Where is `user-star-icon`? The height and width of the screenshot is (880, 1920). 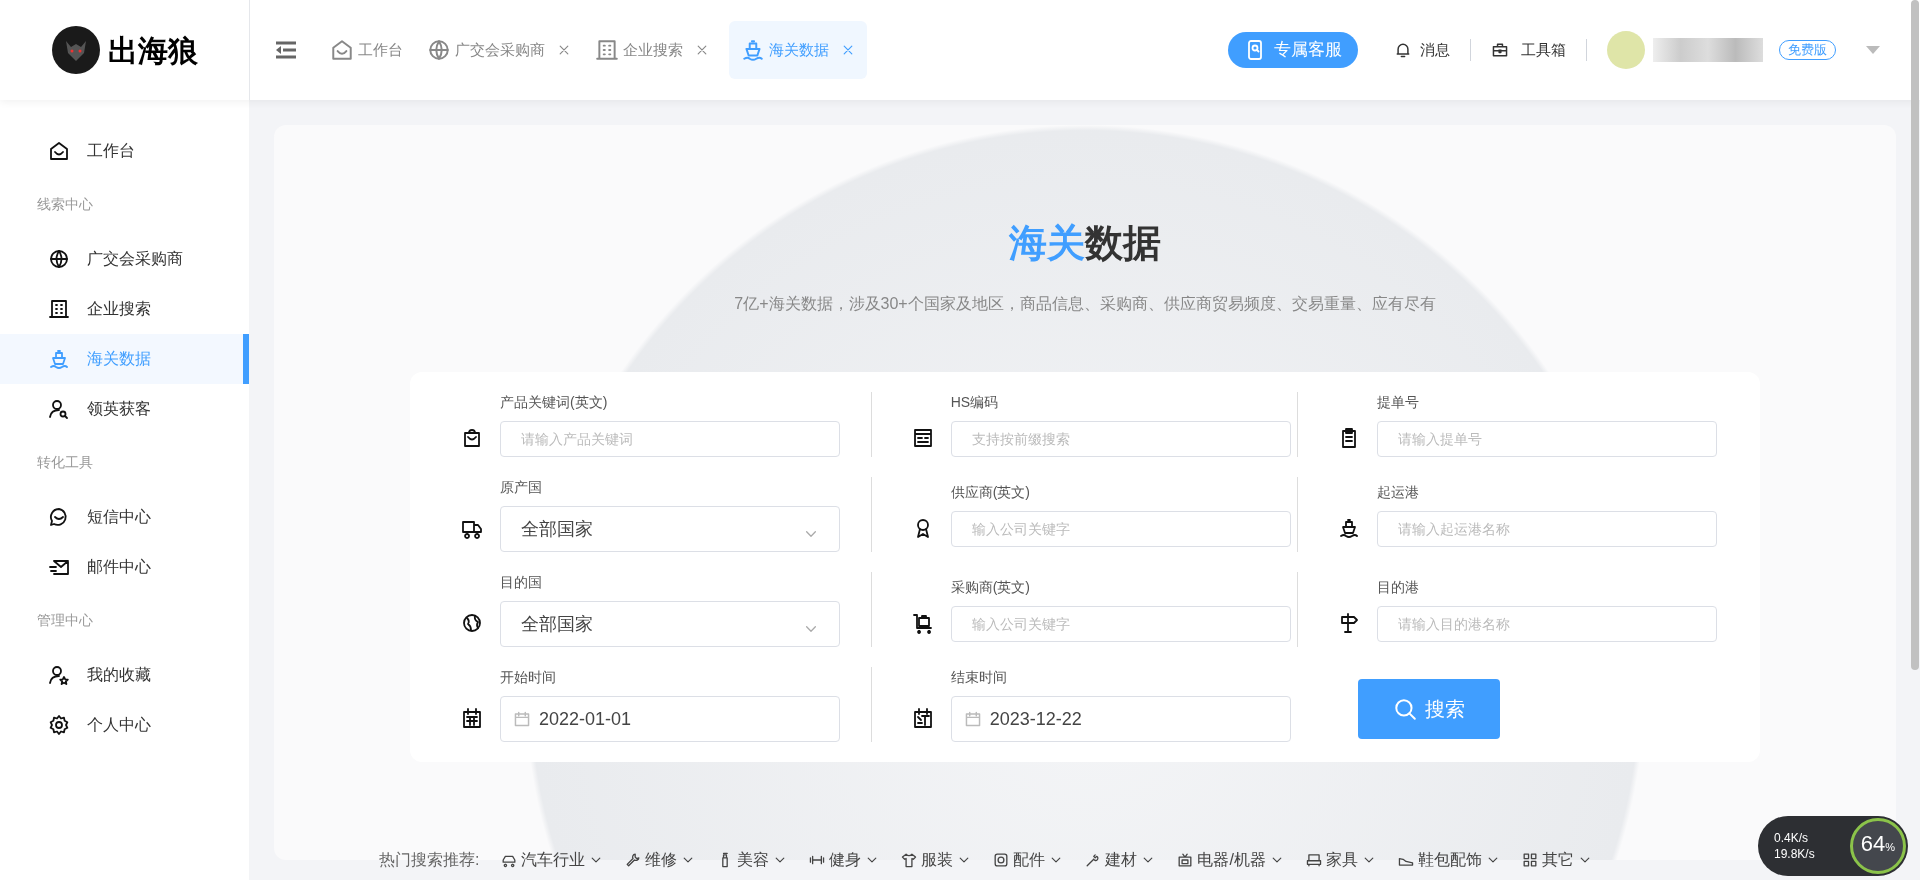 user-star-icon is located at coordinates (59, 675).